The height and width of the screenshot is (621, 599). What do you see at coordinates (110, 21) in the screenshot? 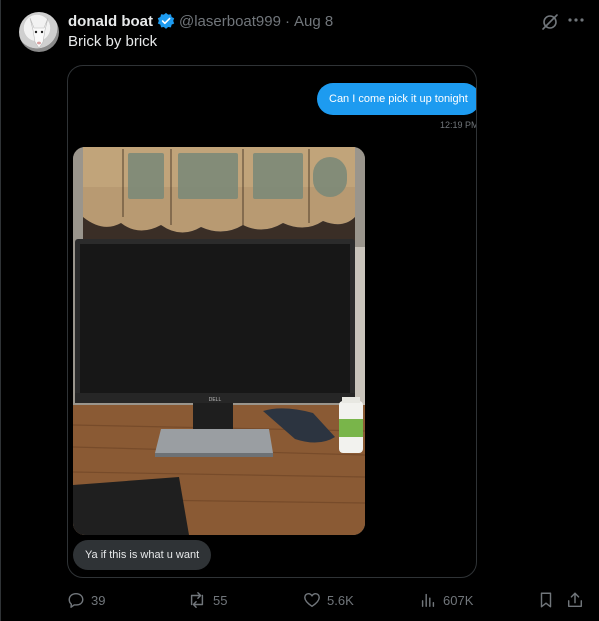
I see `display-name: donald boat` at bounding box center [110, 21].